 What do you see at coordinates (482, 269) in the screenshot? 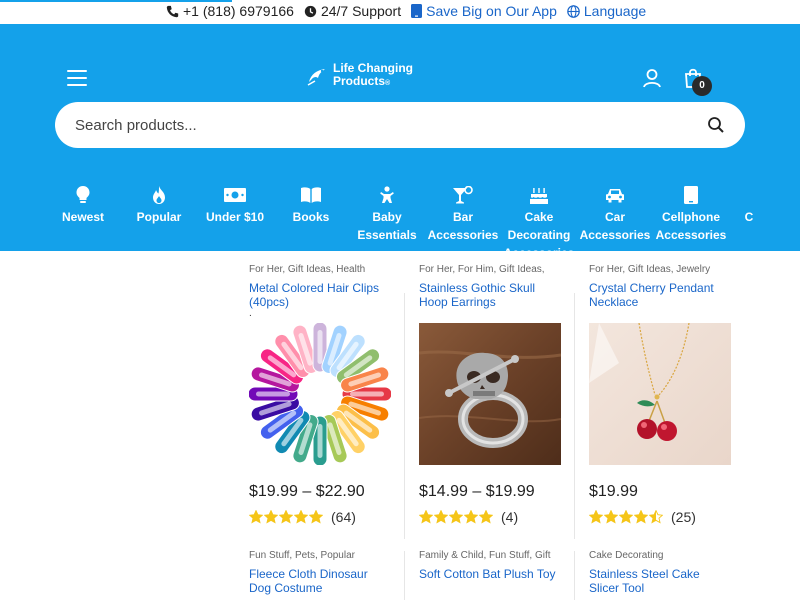
I see `product-categories: For Her, For Him, Gift Ideas,` at bounding box center [482, 269].